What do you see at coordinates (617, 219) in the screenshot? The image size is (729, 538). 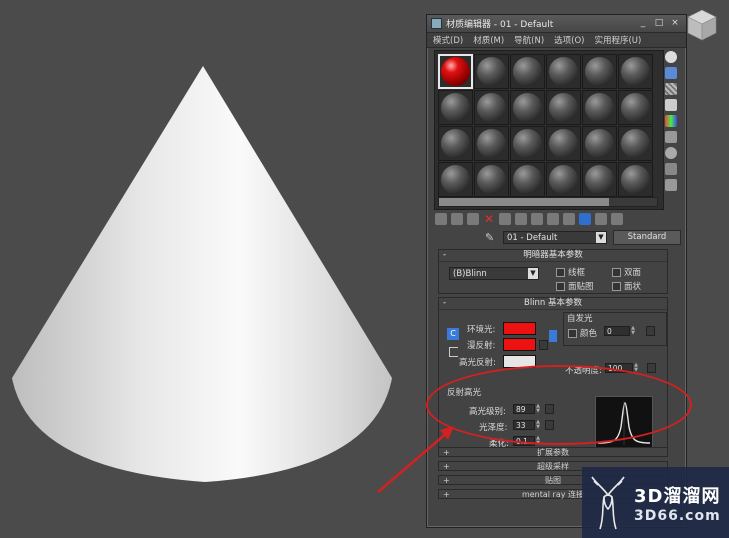 I see `go-forward-sibling-icon` at bounding box center [617, 219].